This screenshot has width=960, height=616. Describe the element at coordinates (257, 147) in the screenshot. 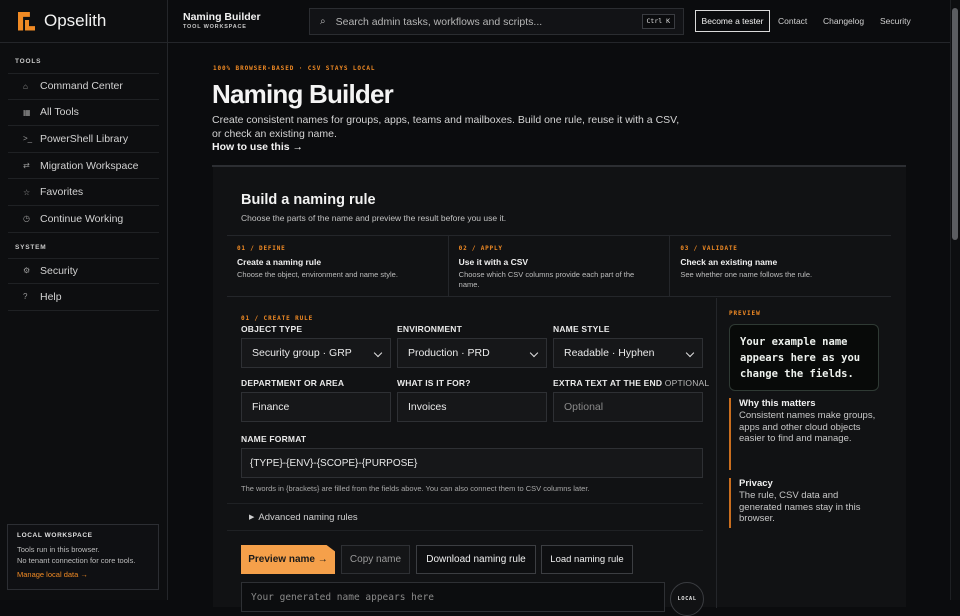

I see `how-to-use-link: How to use this →` at that location.